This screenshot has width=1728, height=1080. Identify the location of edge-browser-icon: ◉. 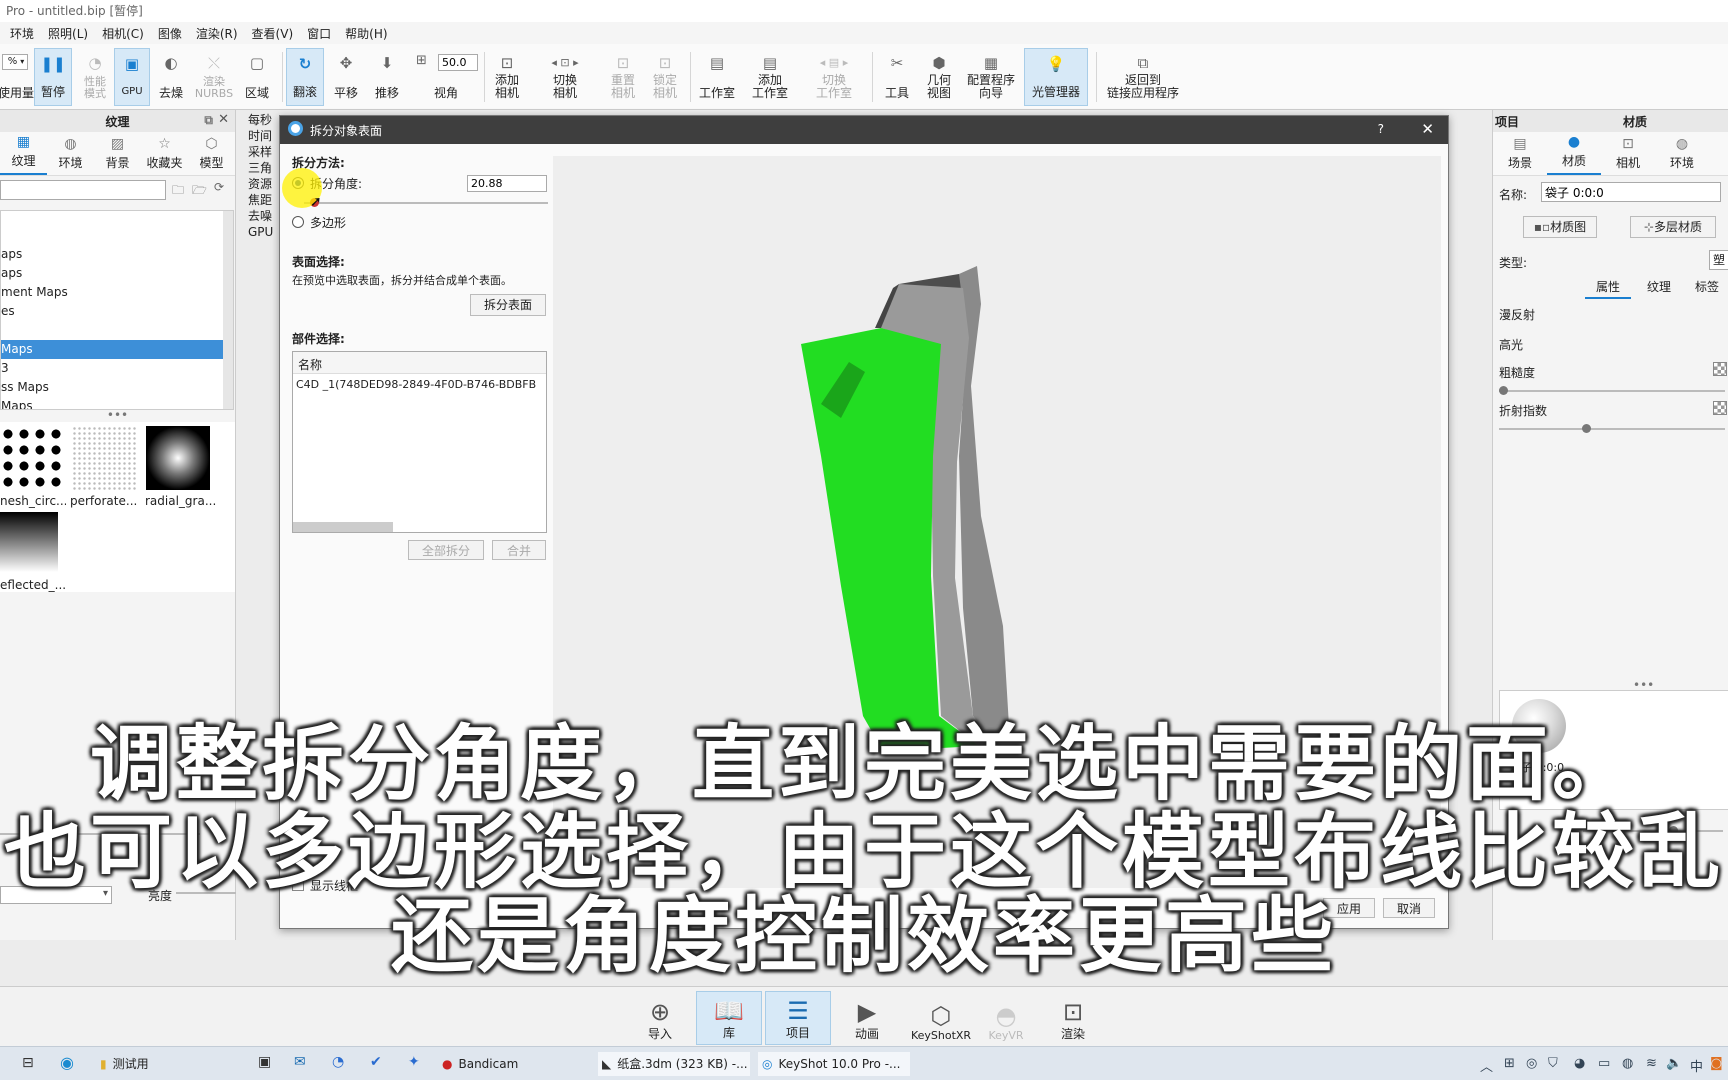
(67, 1062).